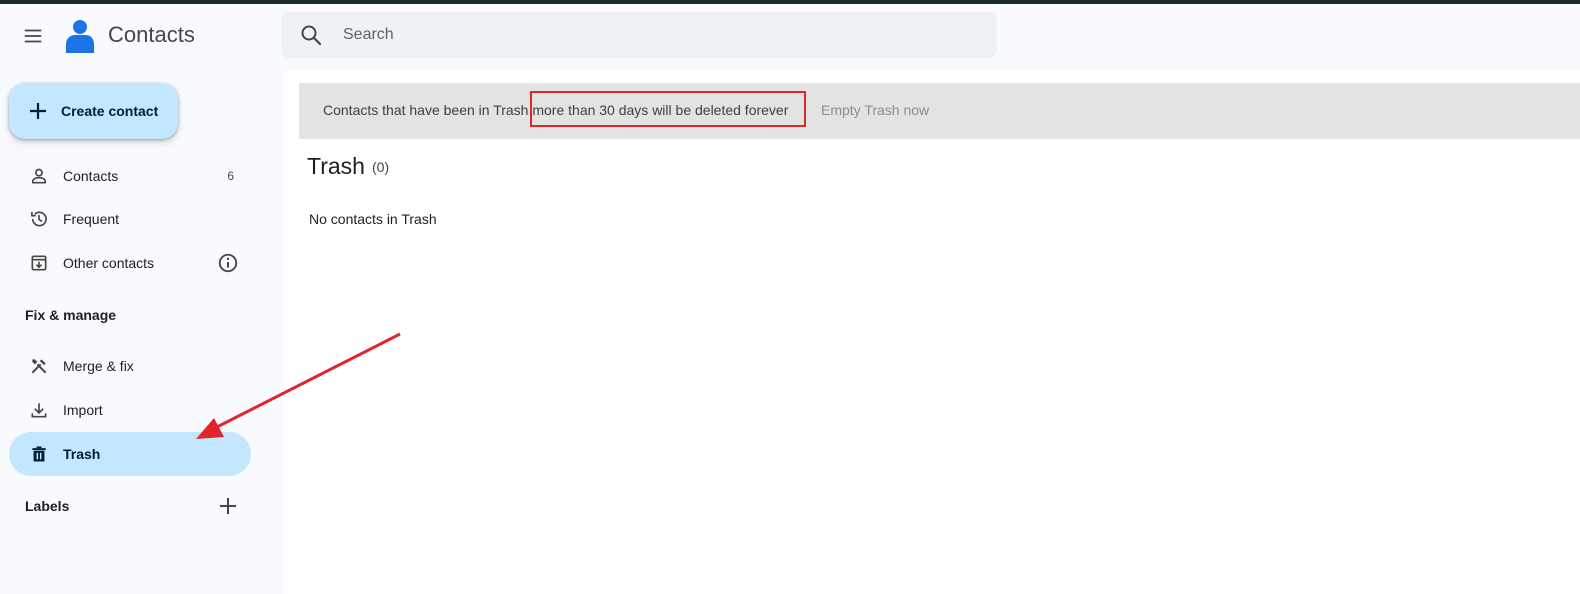 The image size is (1580, 594). Describe the element at coordinates (790, 2) in the screenshot. I see `top-strip` at that location.